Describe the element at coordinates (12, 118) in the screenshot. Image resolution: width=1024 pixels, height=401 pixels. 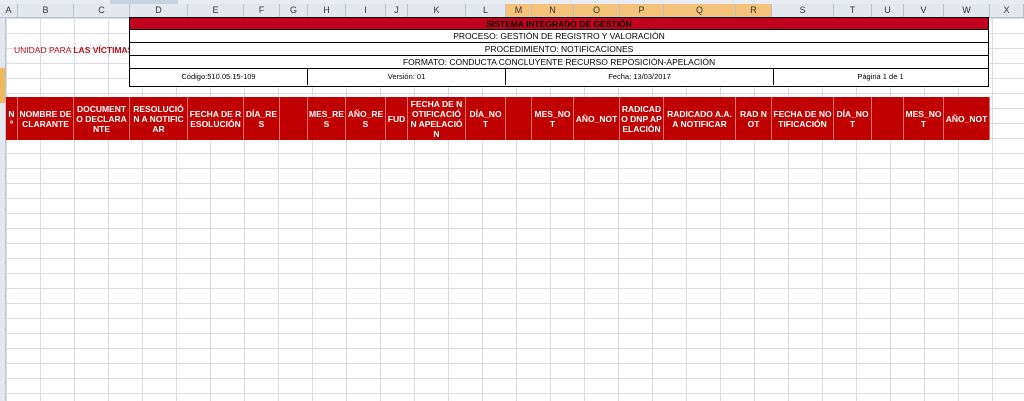
I see `th-number: Nº` at that location.